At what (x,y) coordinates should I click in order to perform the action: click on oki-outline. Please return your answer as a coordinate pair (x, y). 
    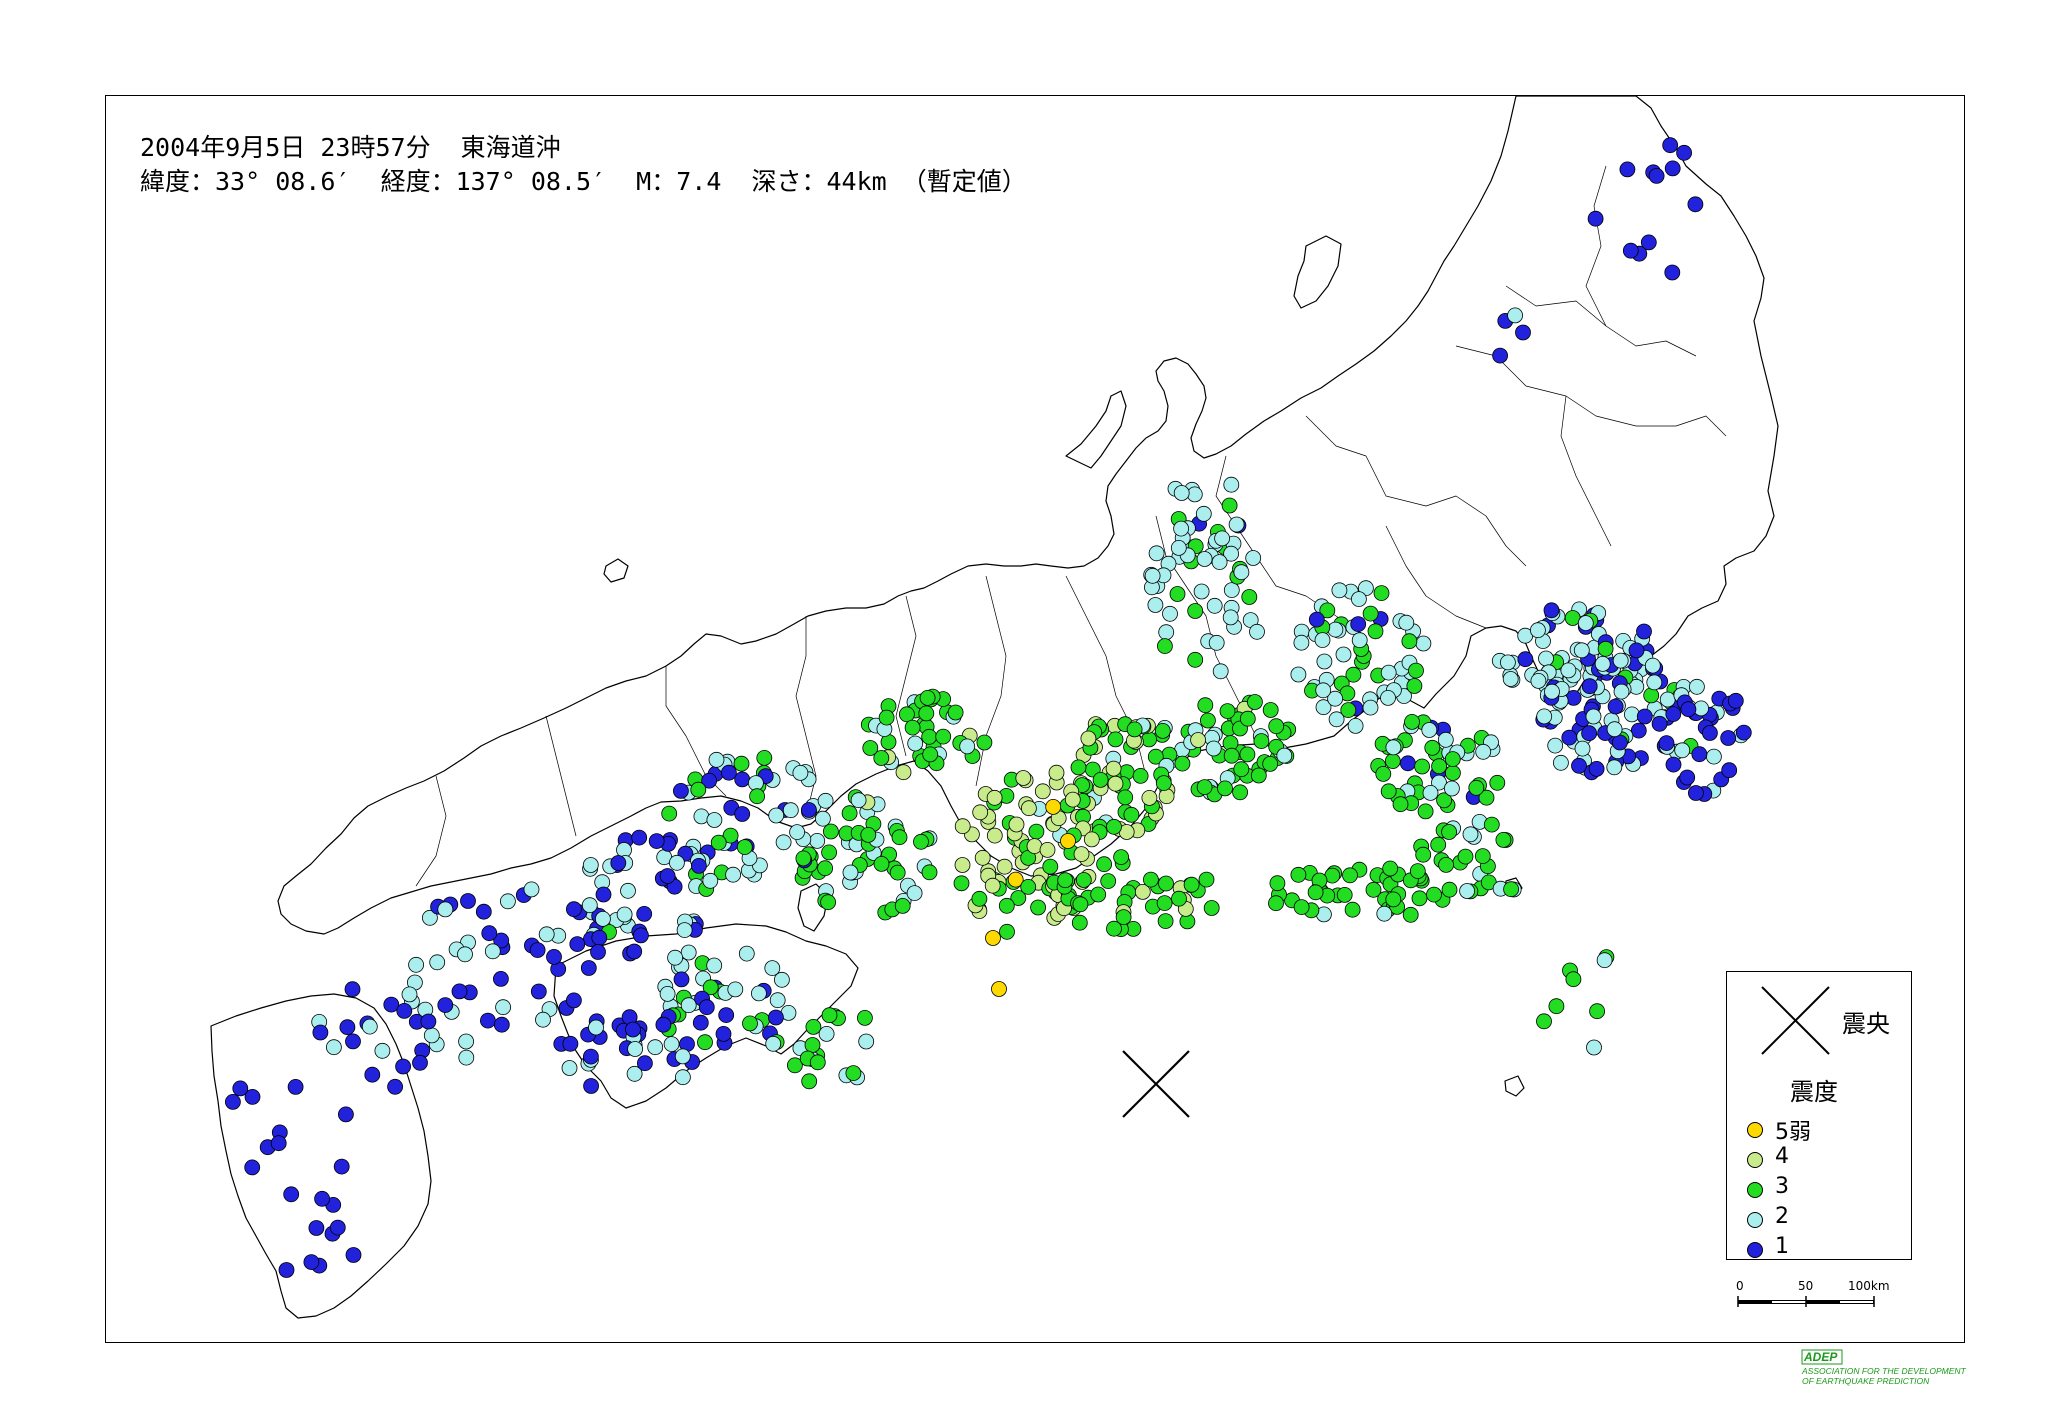
    Looking at the image, I should click on (616, 570).